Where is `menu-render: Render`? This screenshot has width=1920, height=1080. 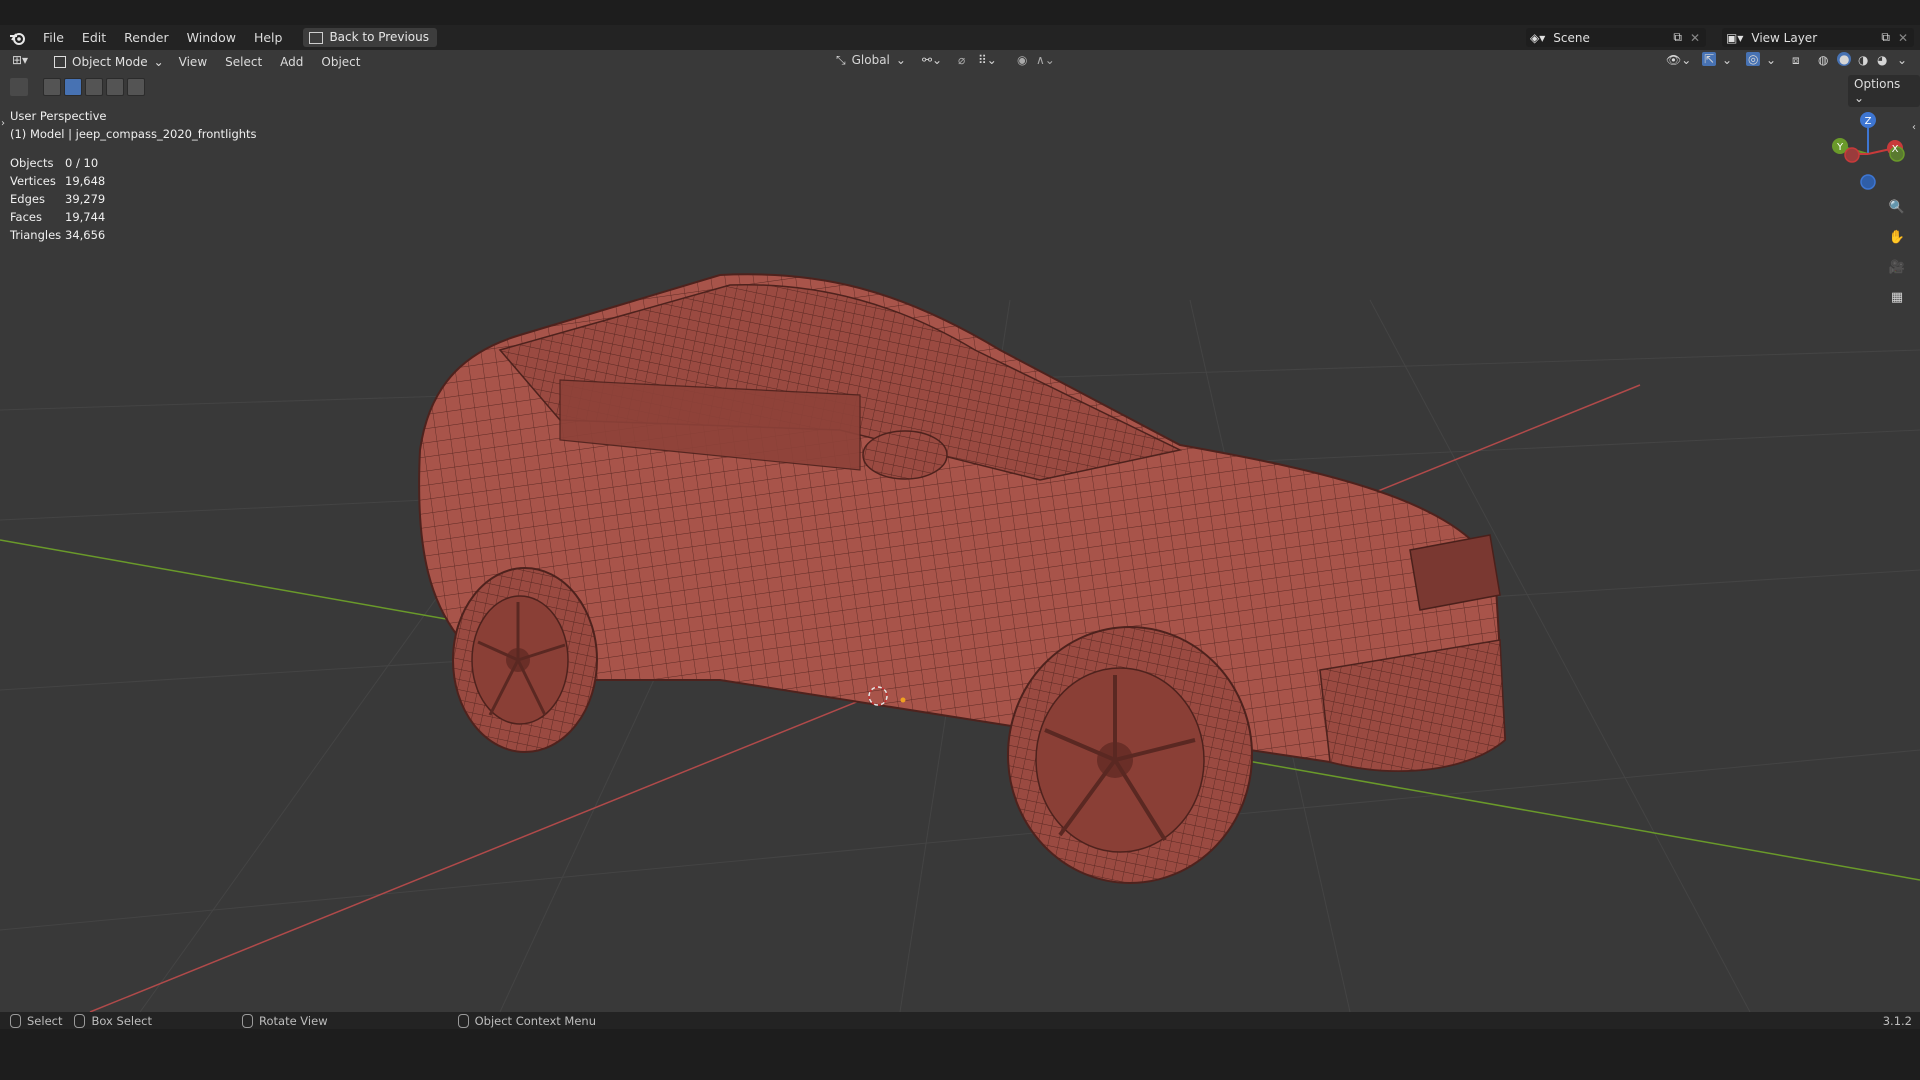
menu-render: Render is located at coordinates (146, 37).